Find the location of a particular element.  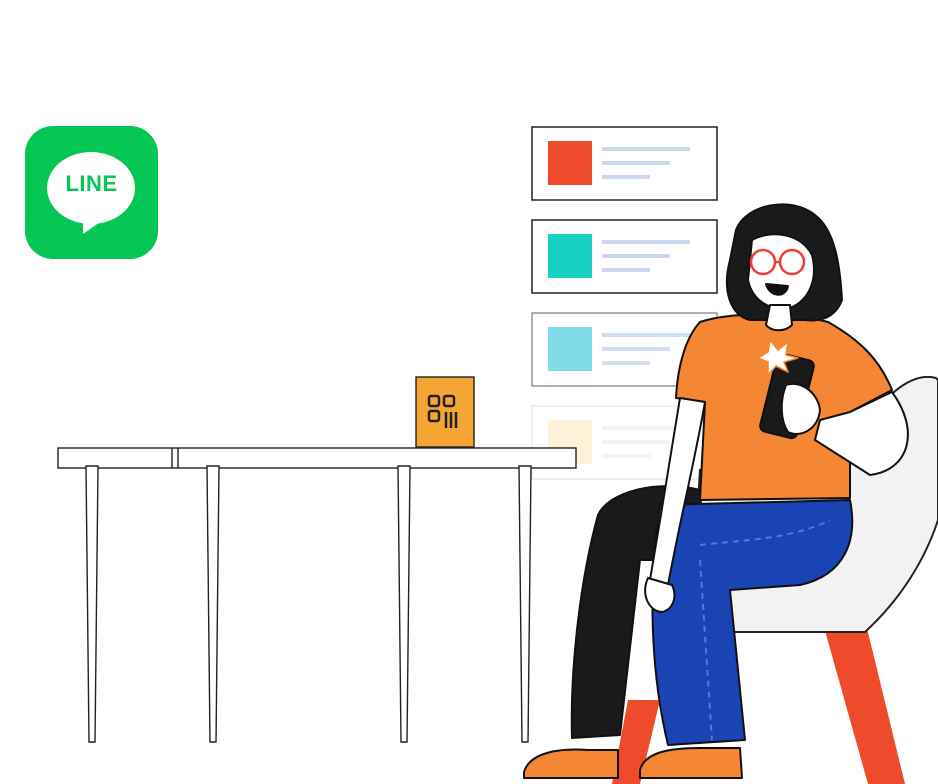

qr-stand is located at coordinates (445, 412).